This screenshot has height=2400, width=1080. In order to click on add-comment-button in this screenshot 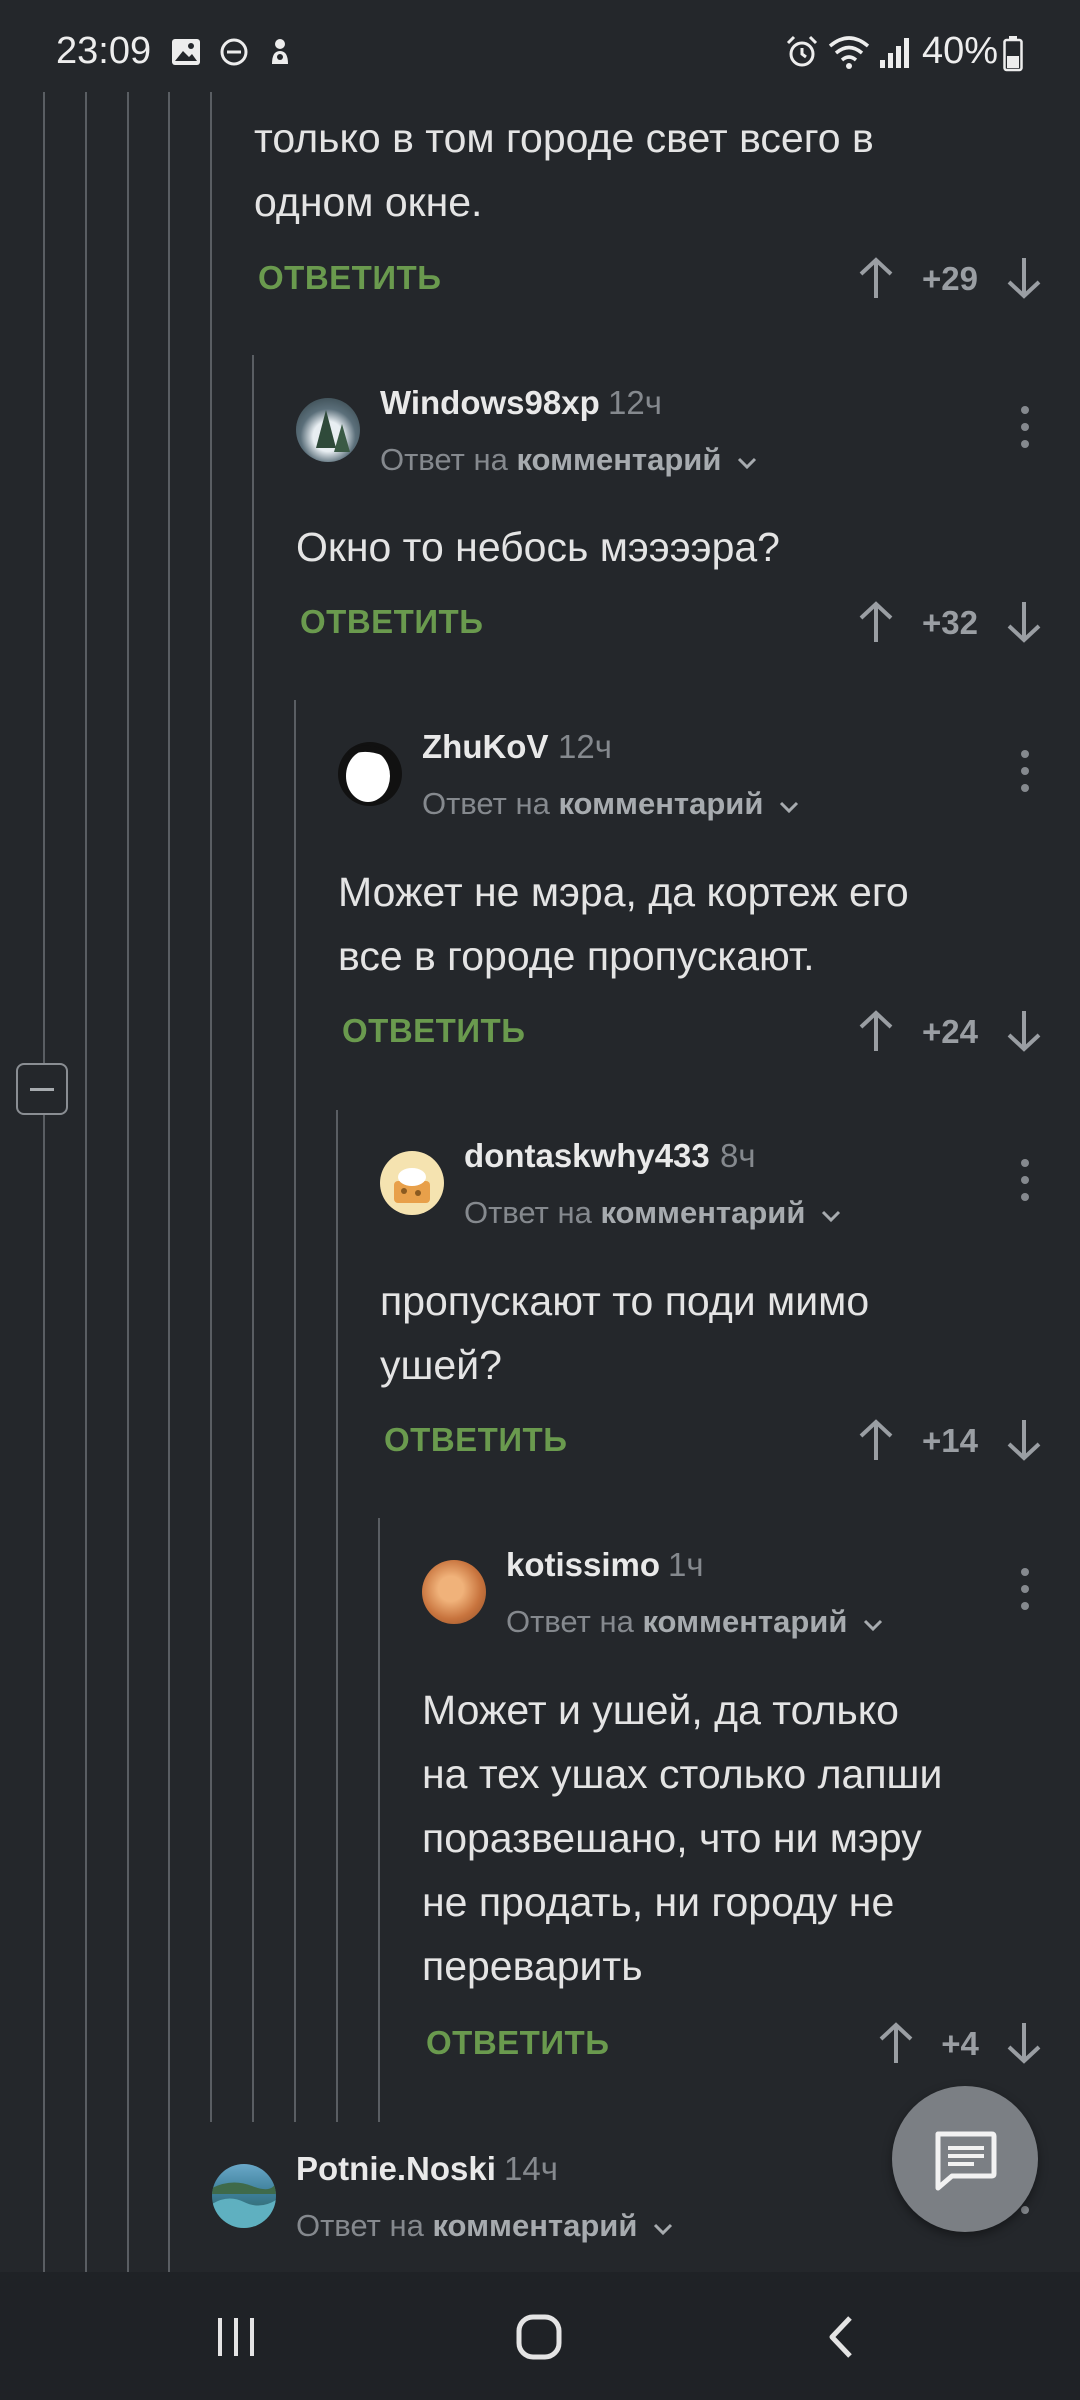, I will do `click(965, 2159)`.